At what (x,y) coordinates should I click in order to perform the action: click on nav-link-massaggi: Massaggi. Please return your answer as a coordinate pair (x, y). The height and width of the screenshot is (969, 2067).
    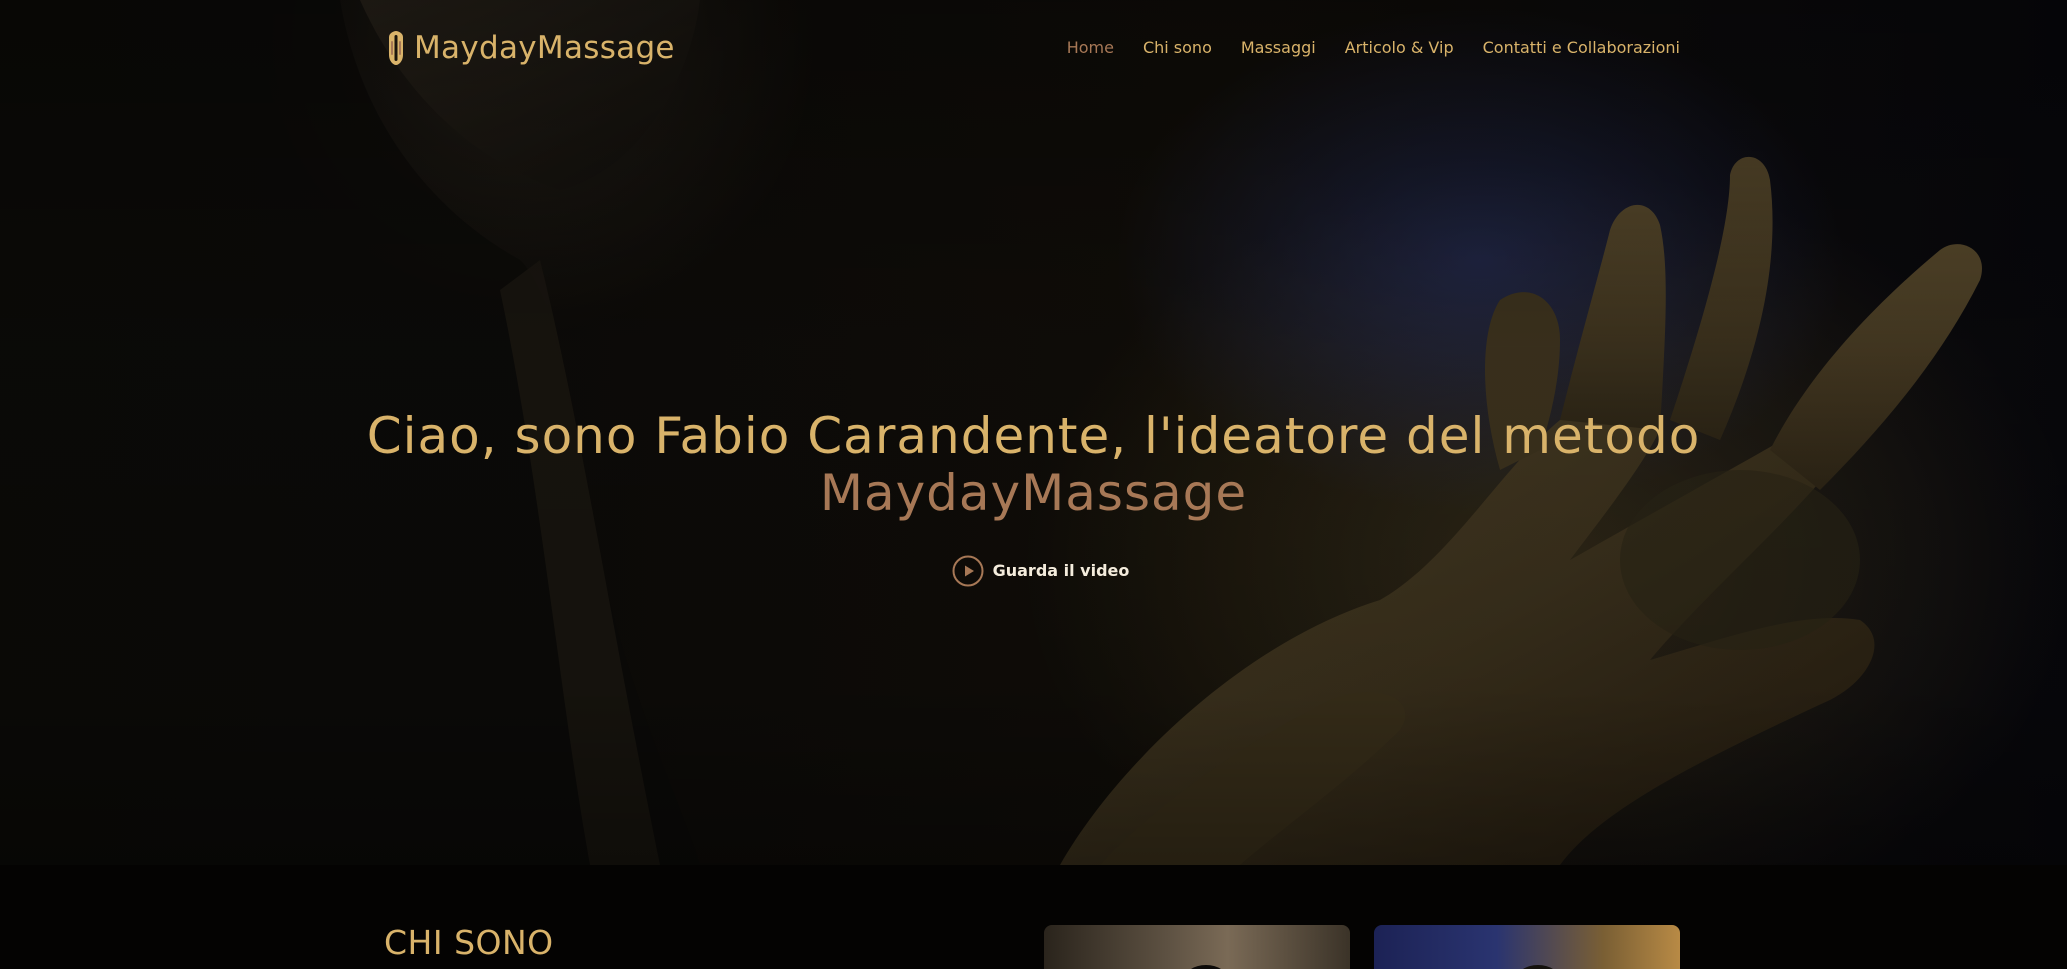
    Looking at the image, I should click on (1278, 47).